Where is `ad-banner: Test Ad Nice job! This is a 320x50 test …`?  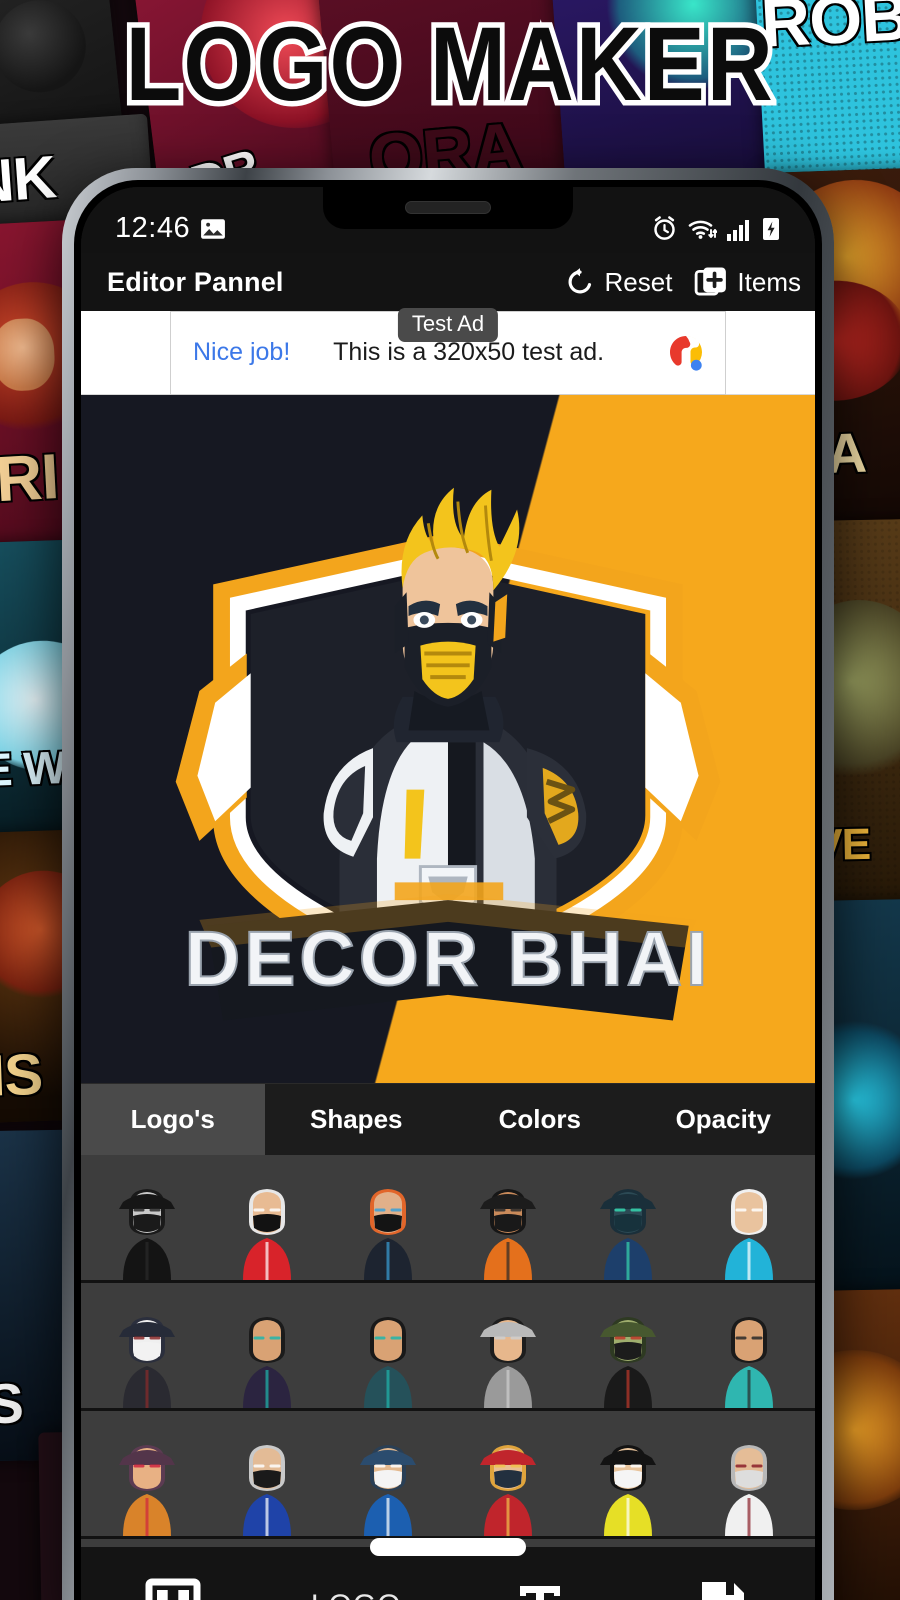
ad-banner: Test Ad Nice job! This is a 320x50 test … is located at coordinates (448, 351).